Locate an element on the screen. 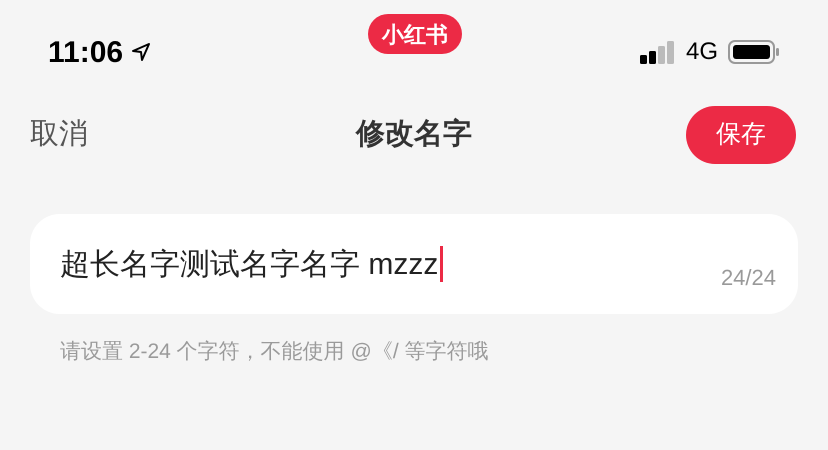  character-counter: 24/24 is located at coordinates (748, 278).